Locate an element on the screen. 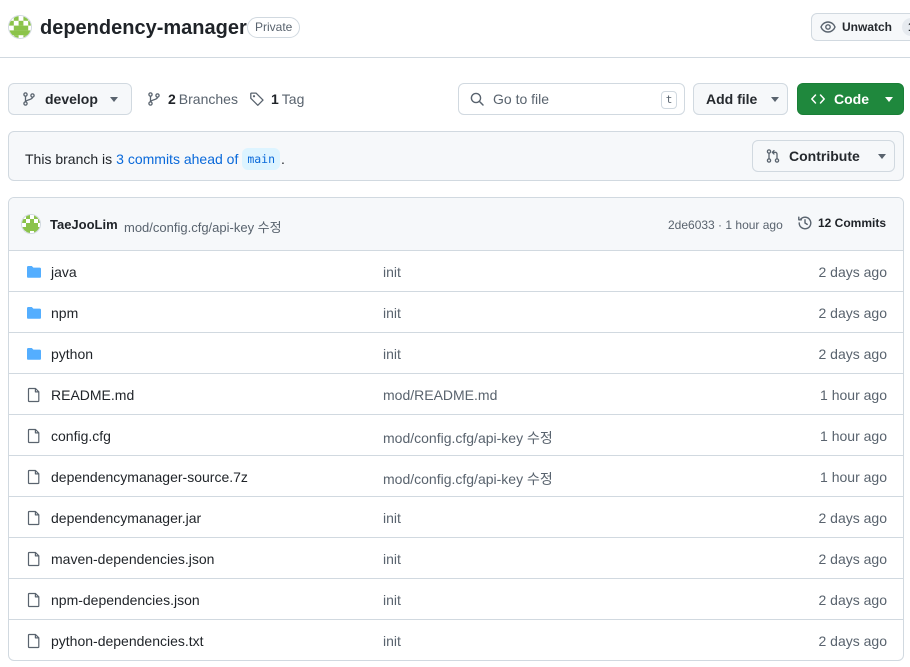 This screenshot has width=910, height=667. contribute-label: Contribute is located at coordinates (824, 156).